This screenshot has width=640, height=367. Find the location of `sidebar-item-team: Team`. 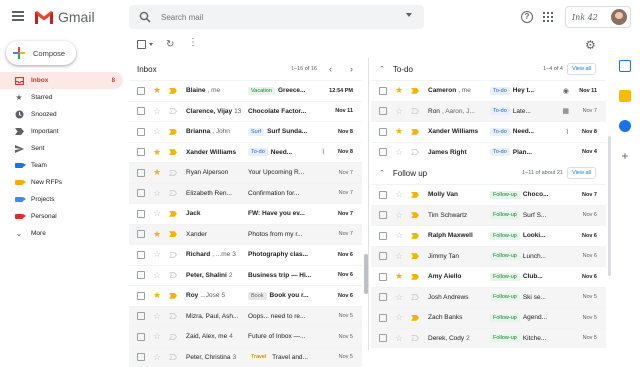

sidebar-item-team: Team is located at coordinates (61, 165).